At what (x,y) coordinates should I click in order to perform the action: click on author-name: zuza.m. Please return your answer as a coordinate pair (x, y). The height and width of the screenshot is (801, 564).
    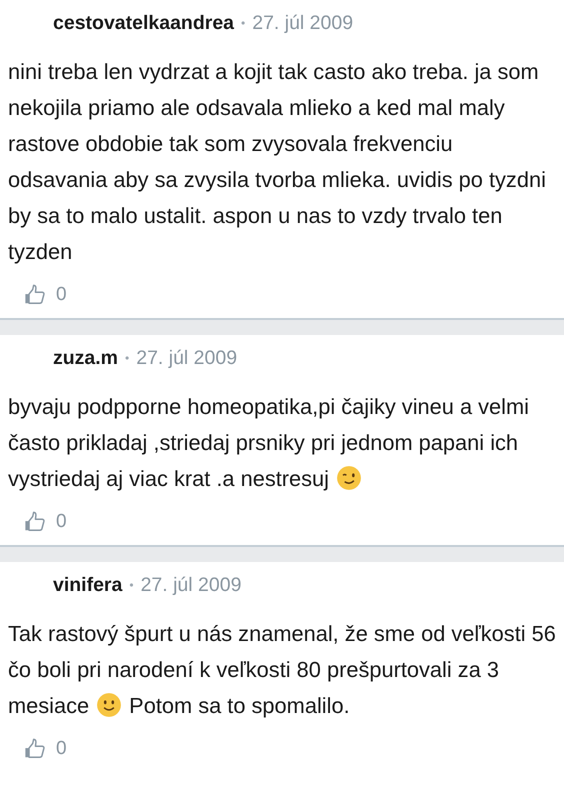
    Looking at the image, I should click on (85, 358).